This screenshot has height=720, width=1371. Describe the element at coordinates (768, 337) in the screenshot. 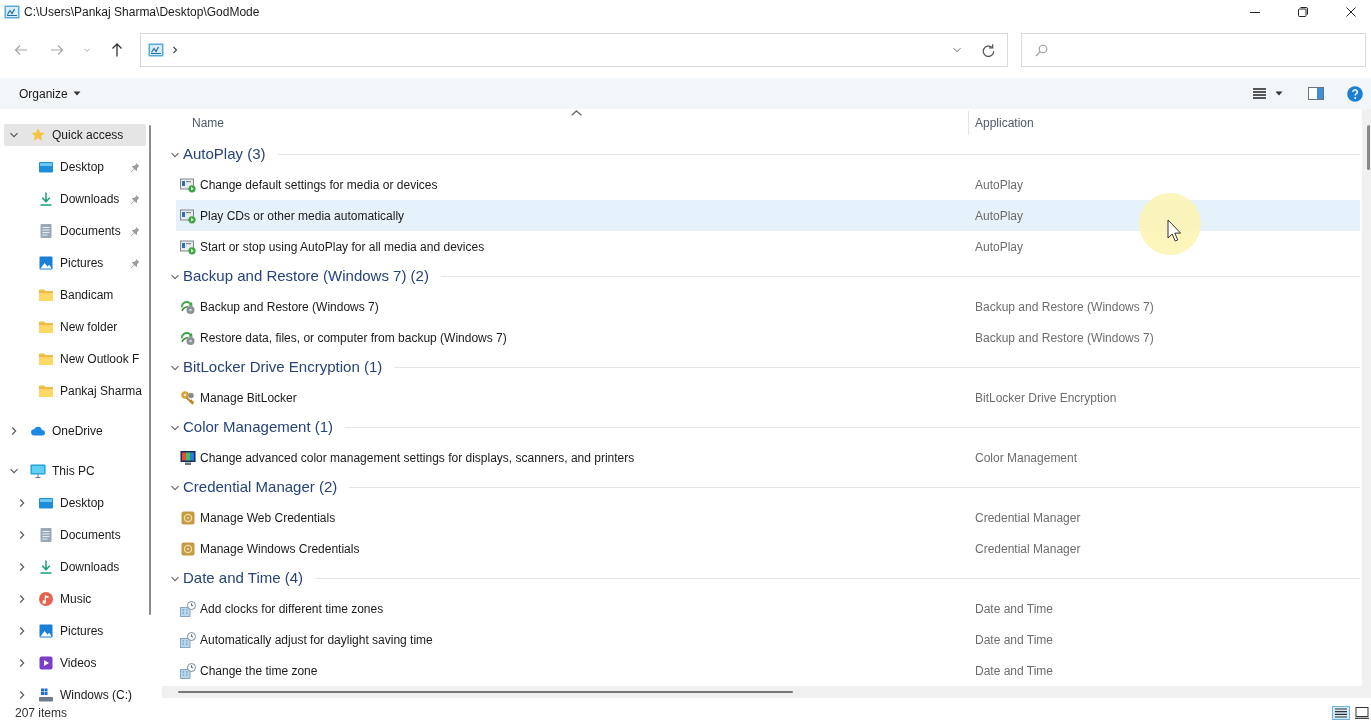

I see `list-row: Restore data, files, or computer from backup (Windows 7) Backup and Restore (Windows 7)` at that location.